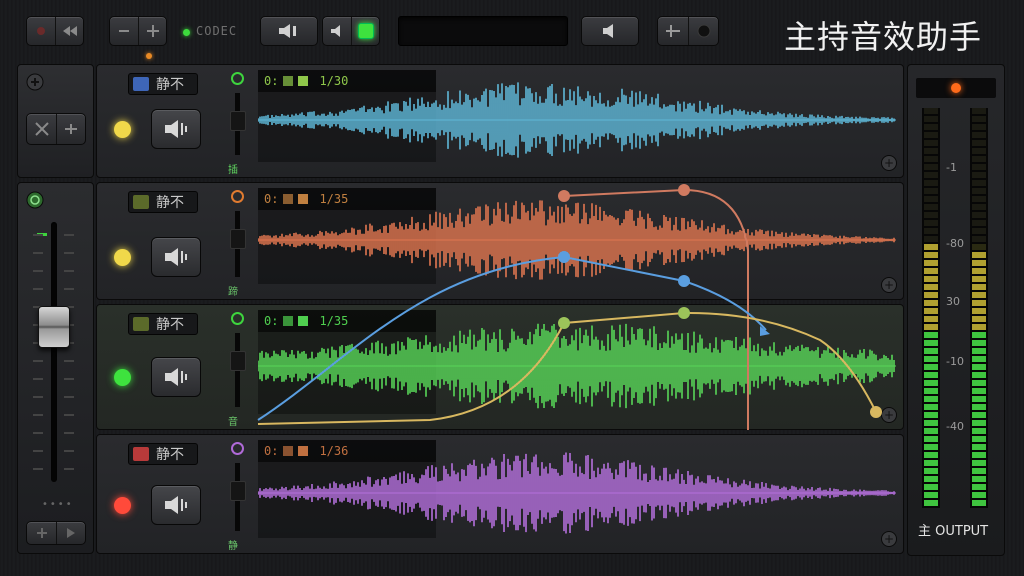  Describe the element at coordinates (54, 352) in the screenshot. I see `master-fader-track` at that location.